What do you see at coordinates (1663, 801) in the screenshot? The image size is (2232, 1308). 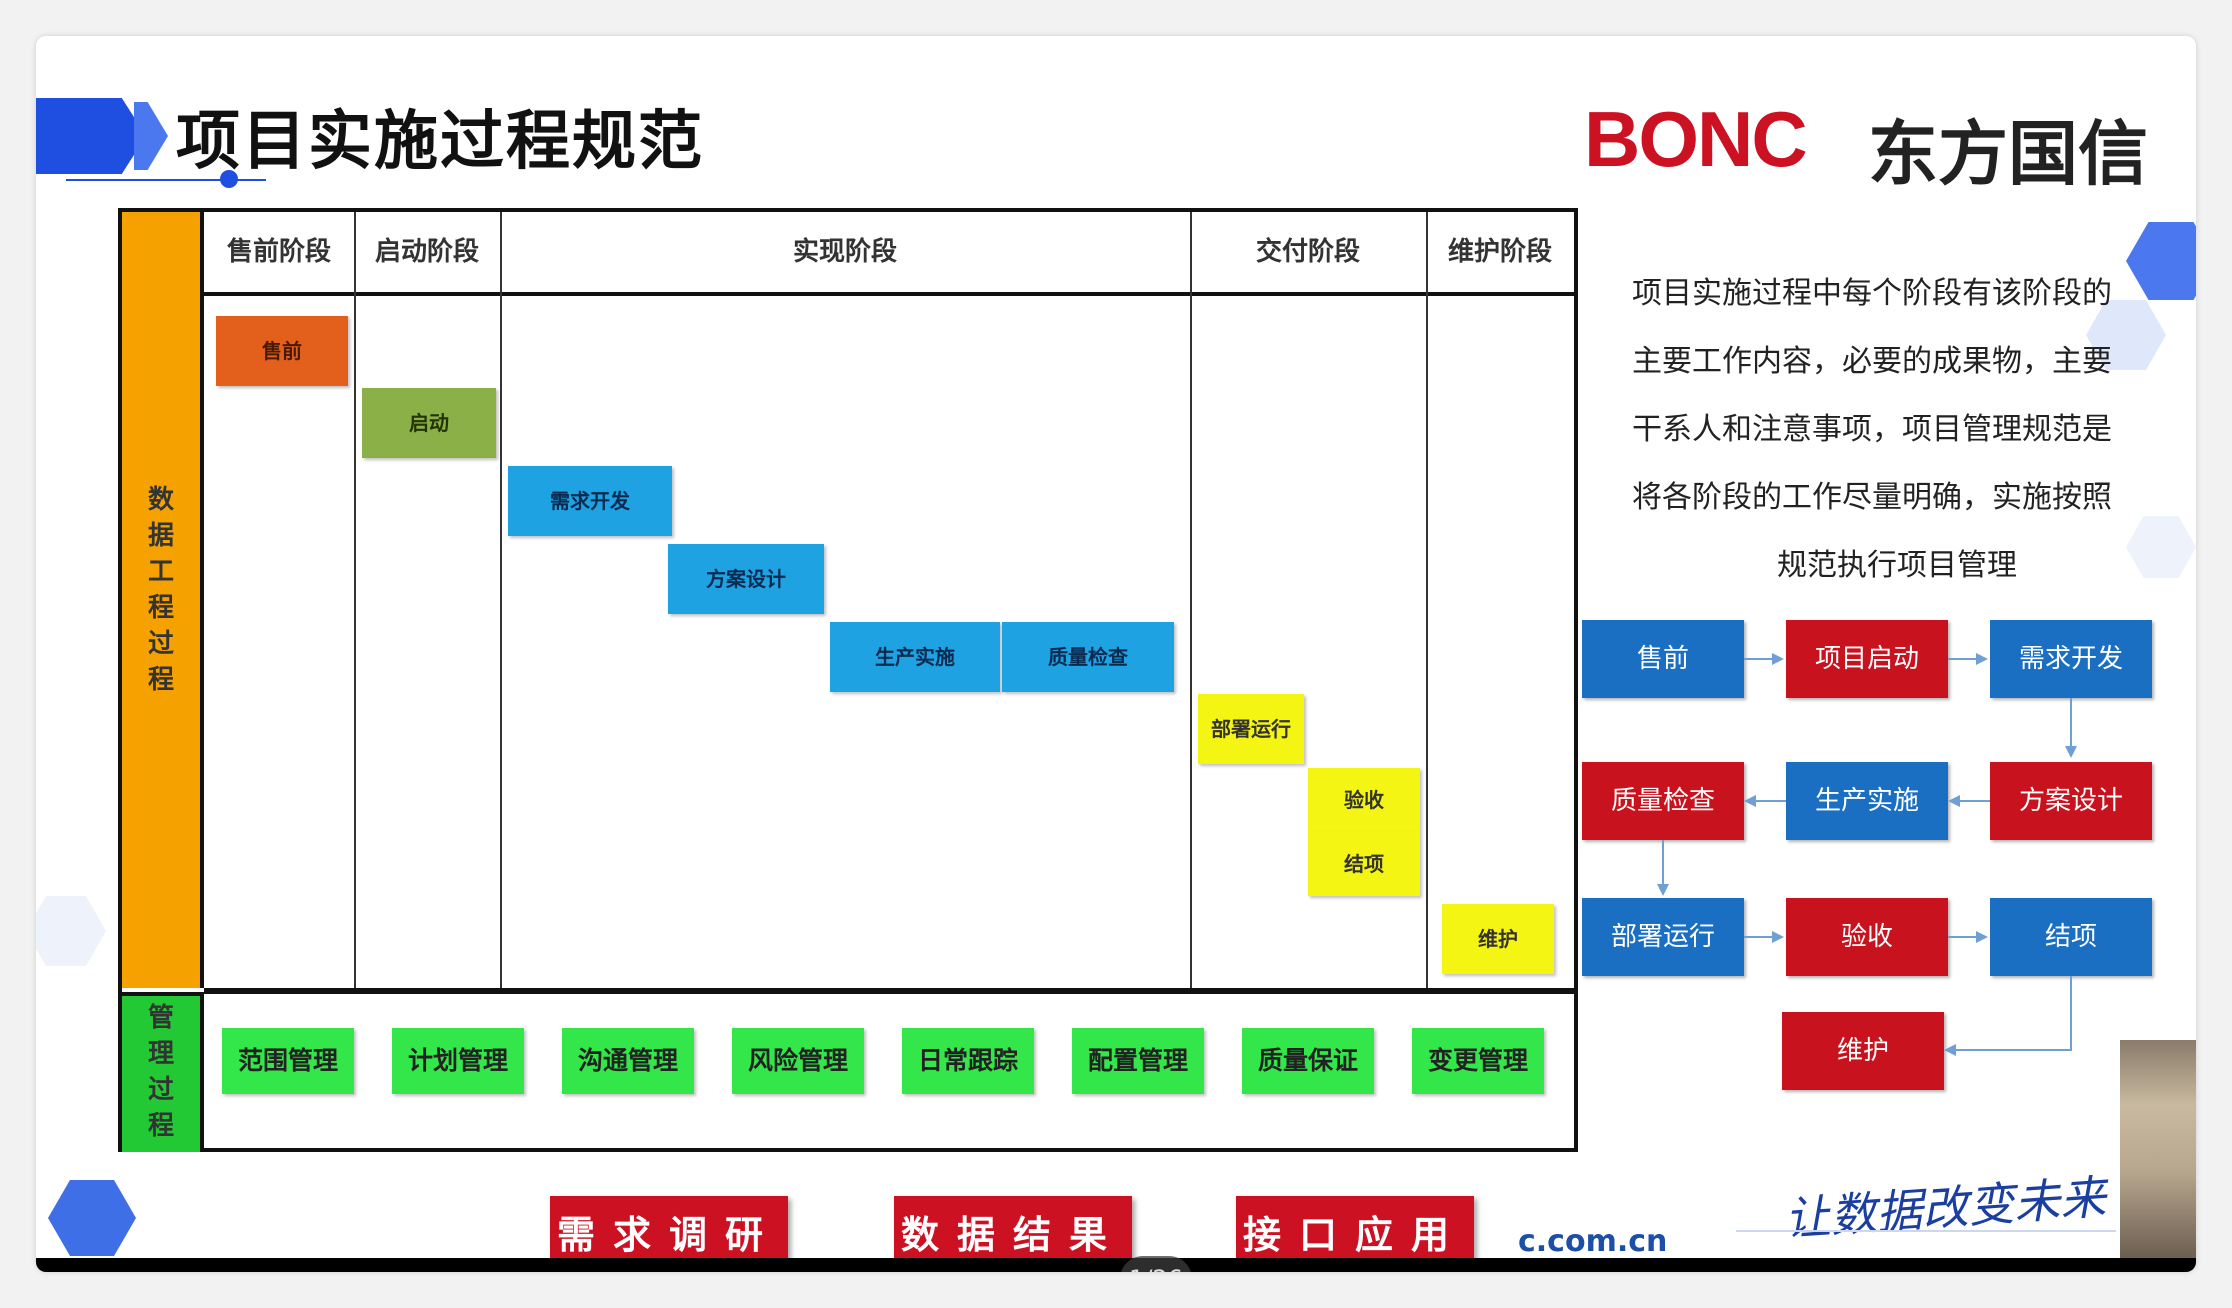 I see `flow-node-quality-check: 质量检查` at bounding box center [1663, 801].